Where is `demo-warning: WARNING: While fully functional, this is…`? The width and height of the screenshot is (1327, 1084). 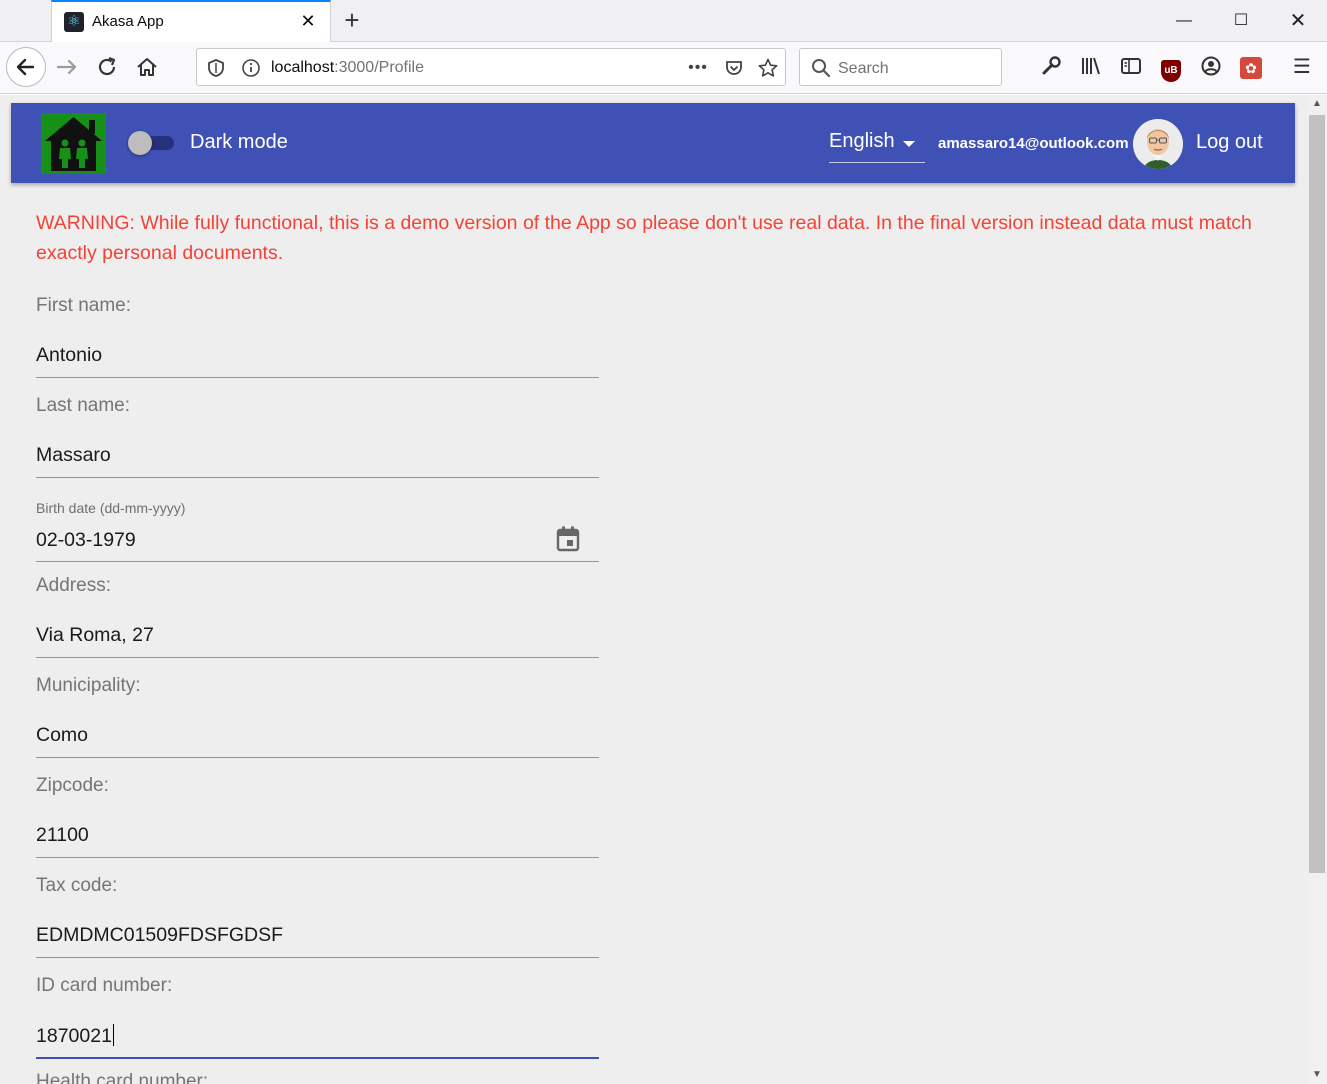
demo-warning: WARNING: While fully functional, this is… is located at coordinates (644, 238).